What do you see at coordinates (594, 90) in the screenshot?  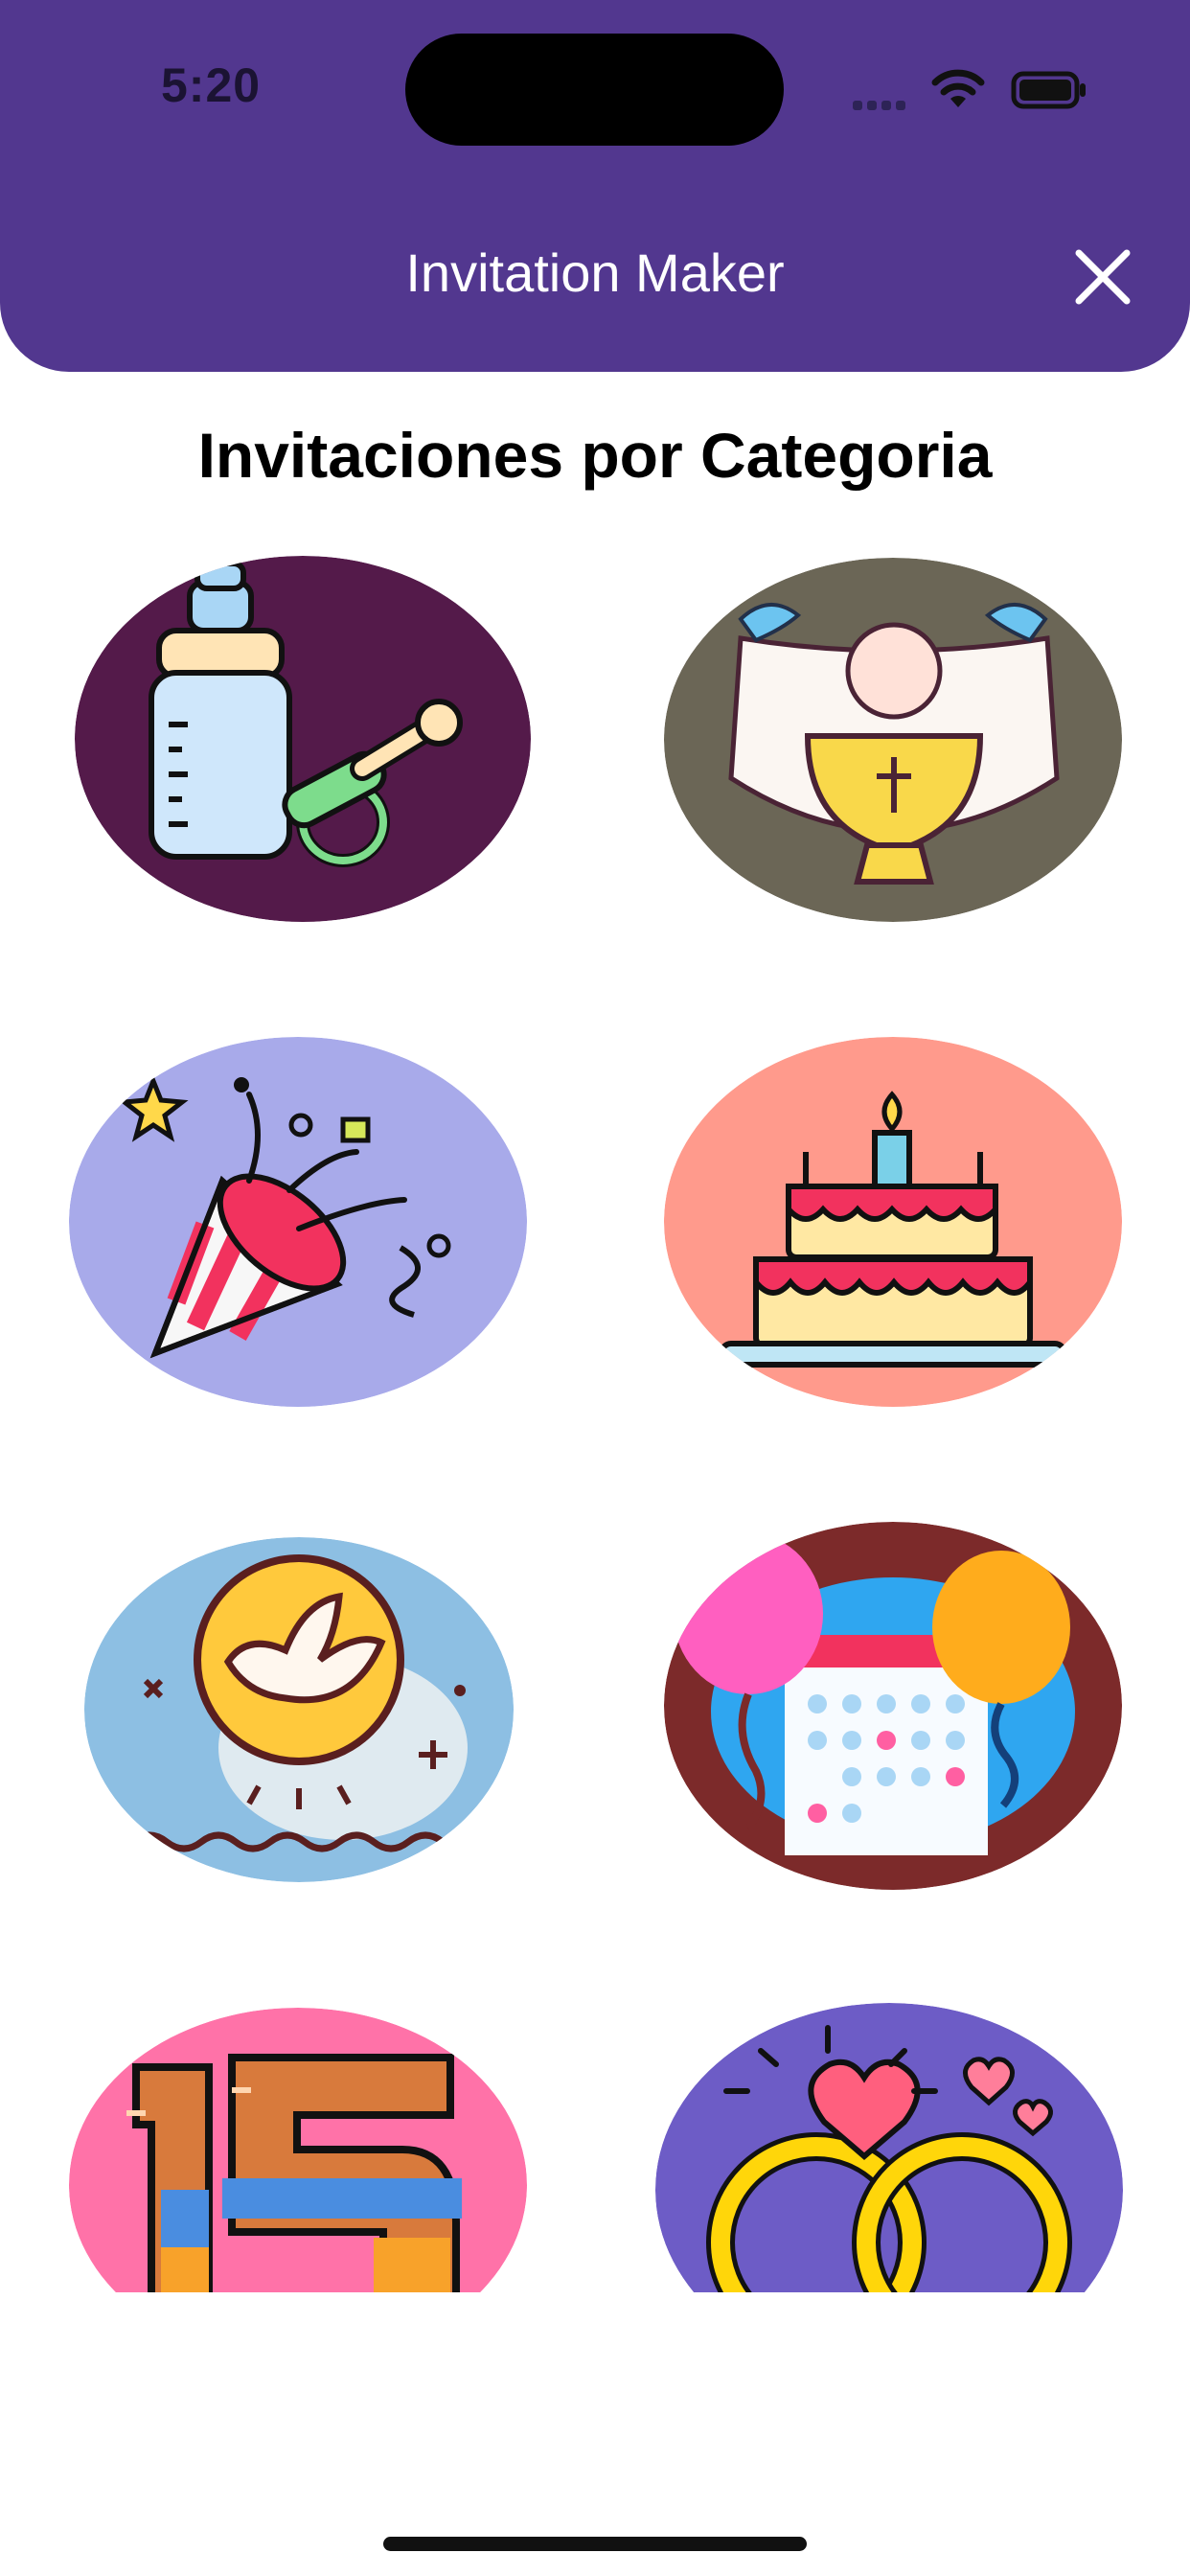 I see `dynamic-island` at bounding box center [594, 90].